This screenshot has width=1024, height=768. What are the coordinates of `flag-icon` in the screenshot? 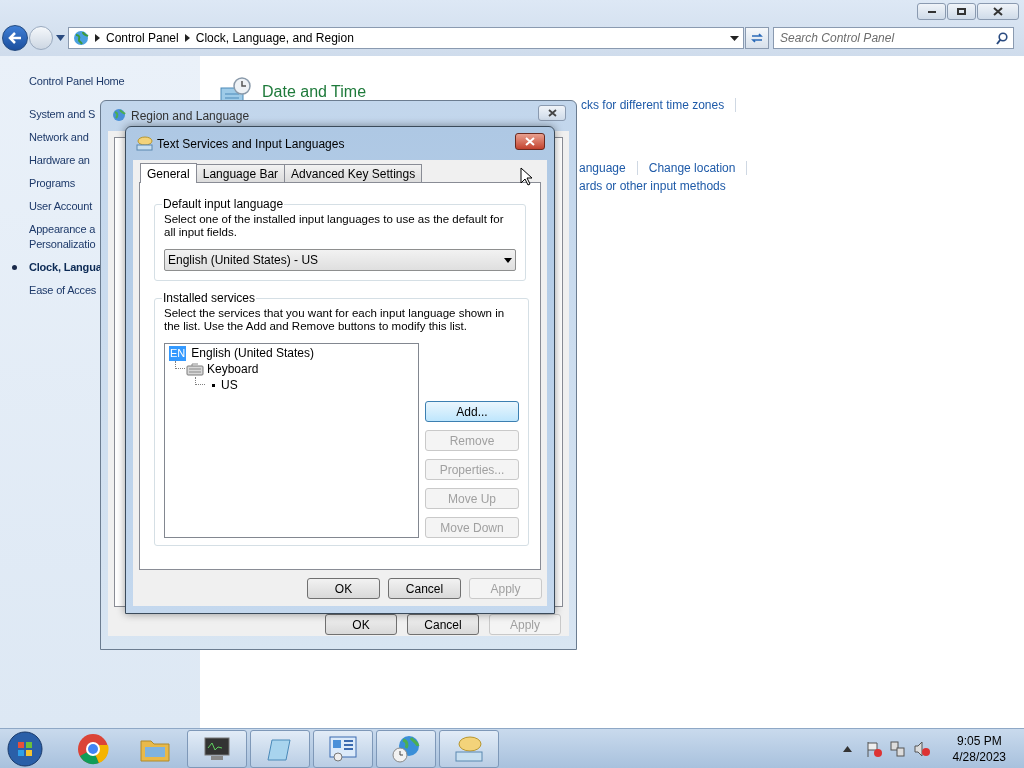 It's located at (873, 748).